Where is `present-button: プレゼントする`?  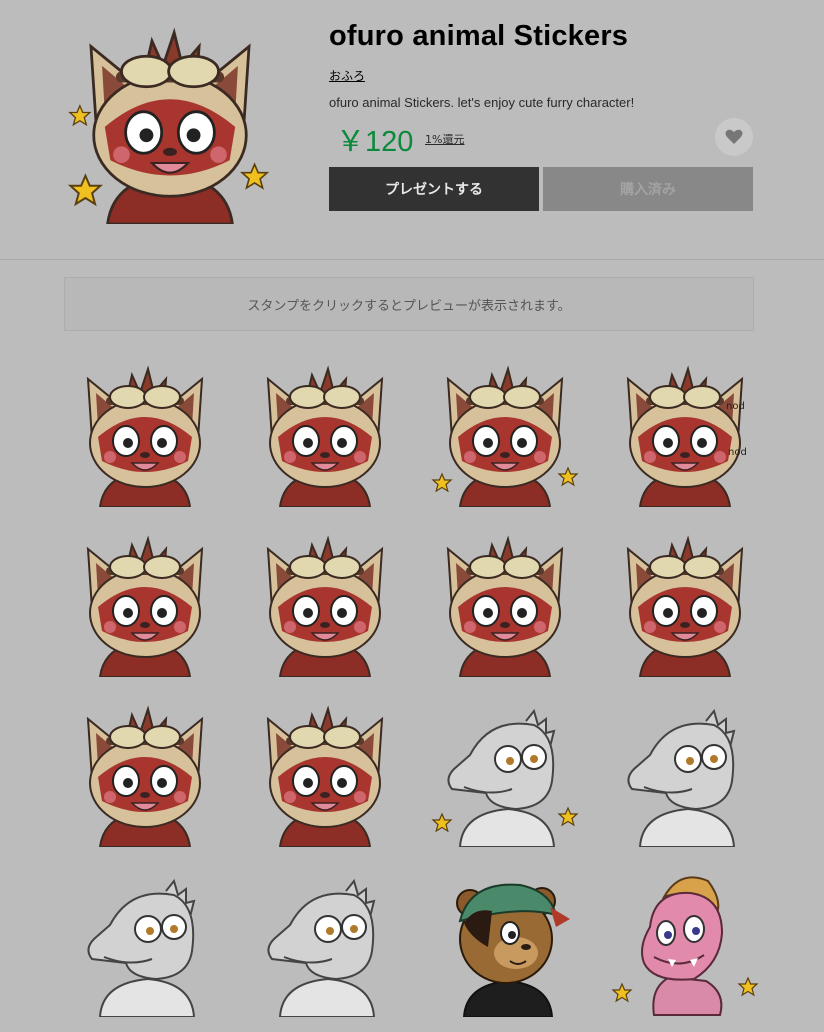 present-button: プレゼントする is located at coordinates (434, 189).